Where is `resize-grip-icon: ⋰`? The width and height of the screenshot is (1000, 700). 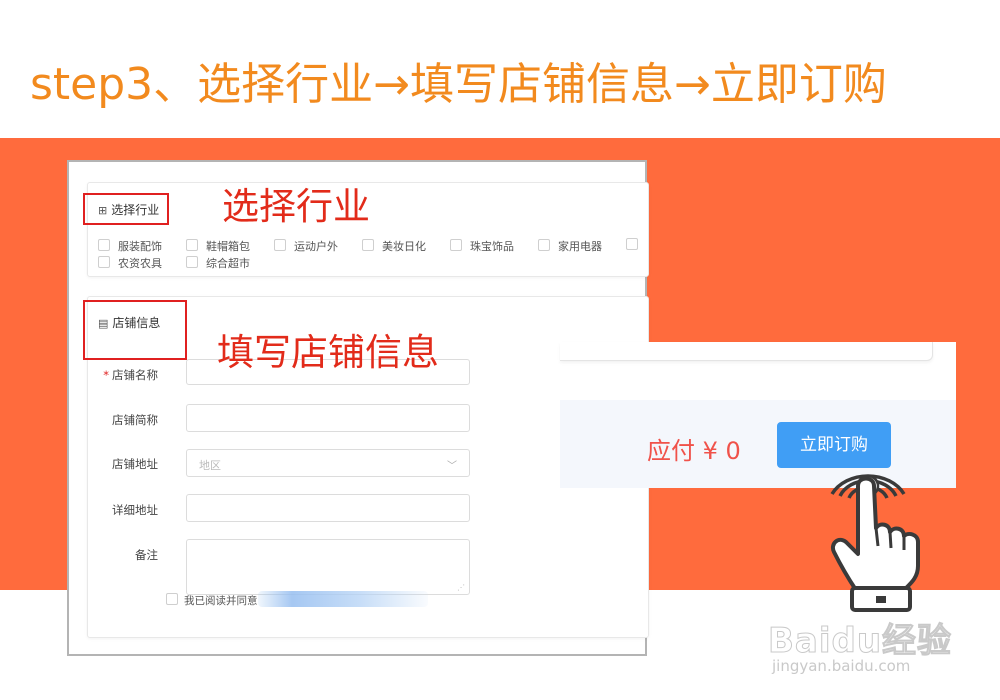
resize-grip-icon: ⋰ is located at coordinates (461, 587).